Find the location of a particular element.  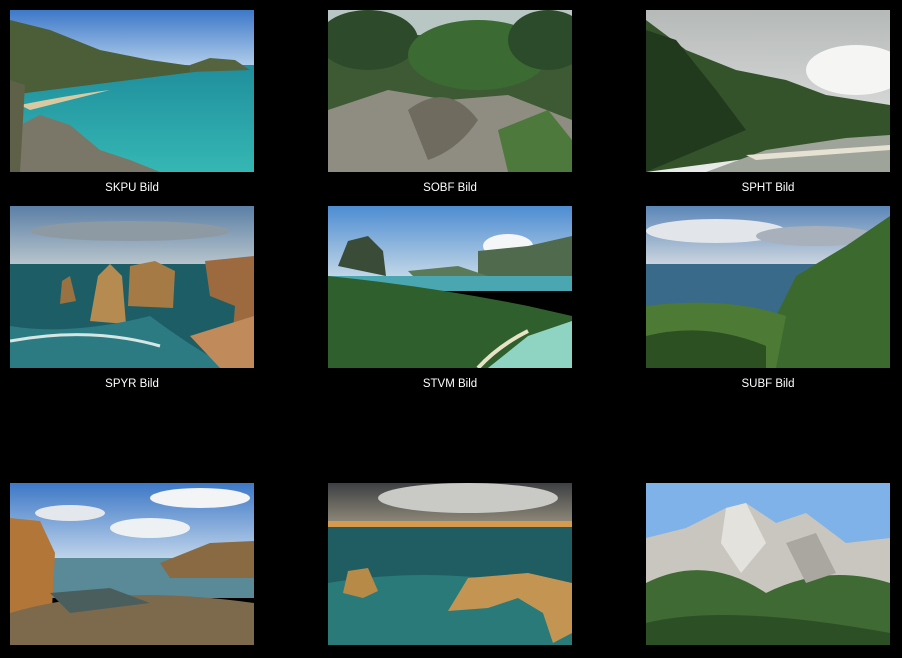

gallery-item-spyr: SPYR Bild is located at coordinates (132, 298).